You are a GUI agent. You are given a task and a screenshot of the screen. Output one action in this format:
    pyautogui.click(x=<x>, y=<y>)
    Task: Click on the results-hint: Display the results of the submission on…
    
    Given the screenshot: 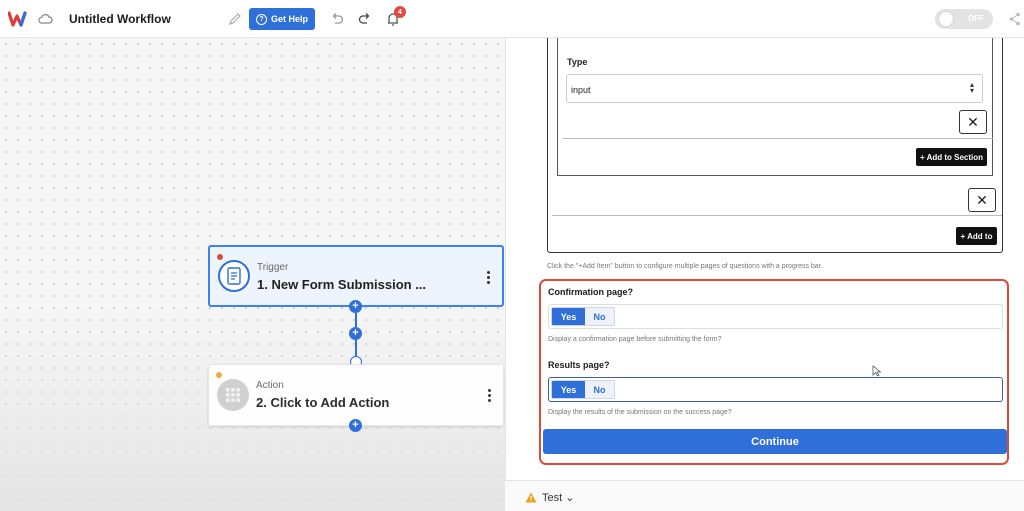 What is the action you would take?
    pyautogui.click(x=640, y=412)
    